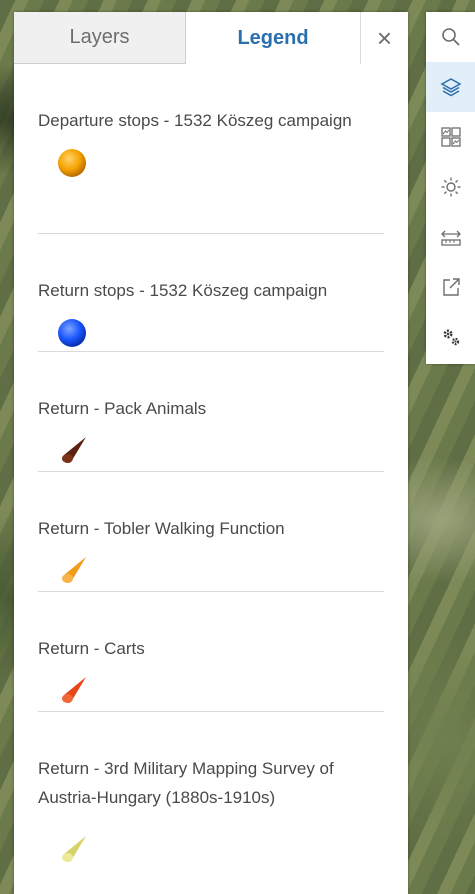 This screenshot has width=475, height=894. I want to click on search-button, so click(450, 37).